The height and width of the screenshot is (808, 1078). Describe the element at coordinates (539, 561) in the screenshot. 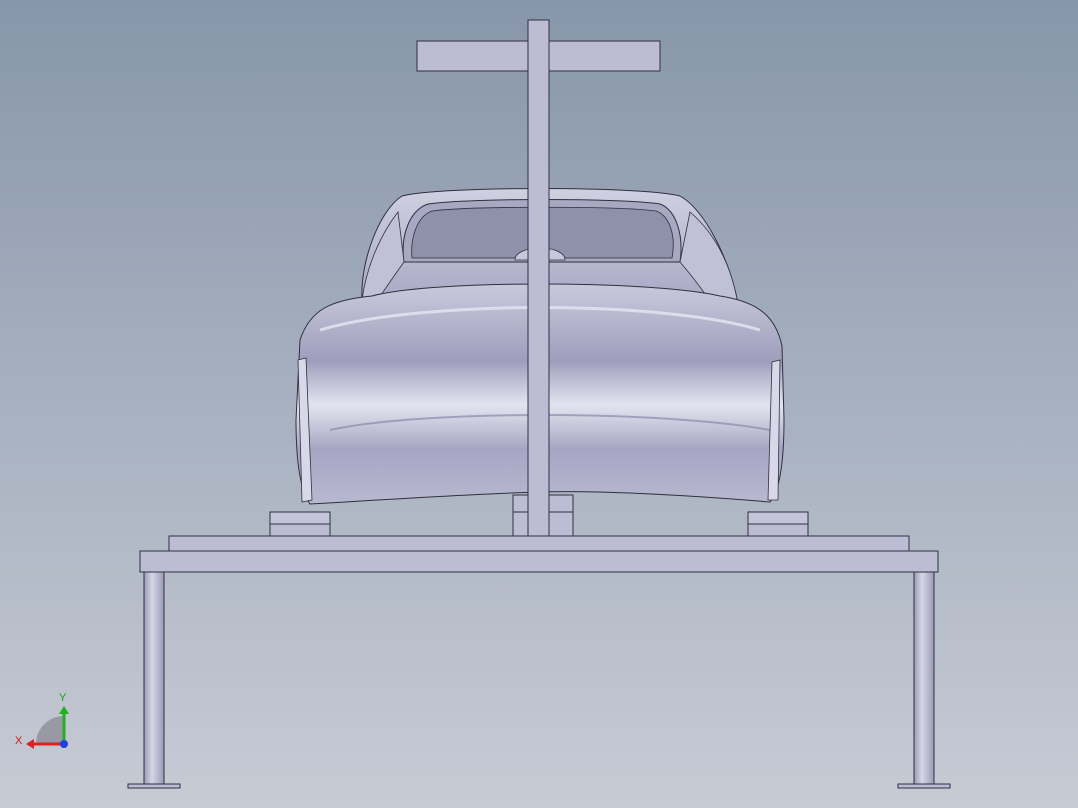

I see `table-top` at that location.